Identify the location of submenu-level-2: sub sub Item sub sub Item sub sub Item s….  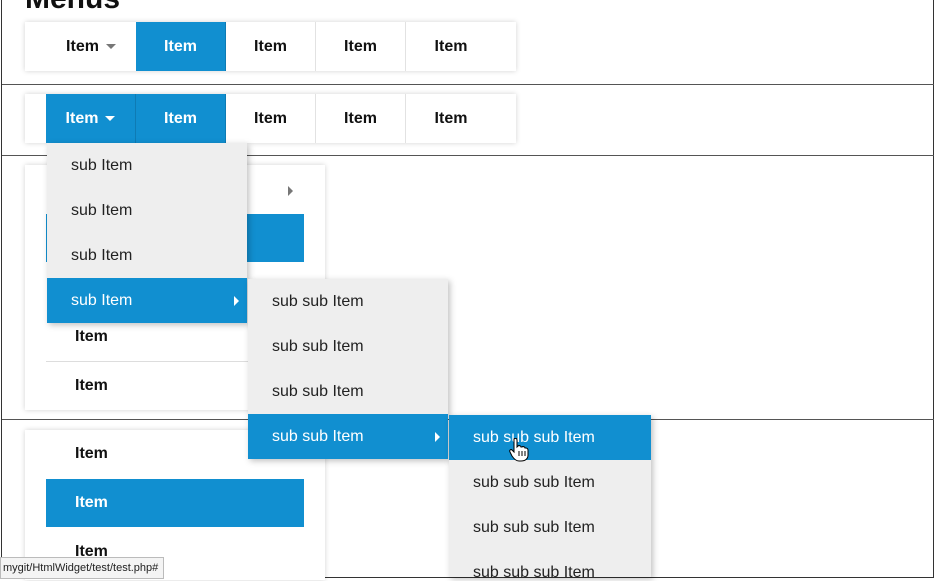
(348, 369).